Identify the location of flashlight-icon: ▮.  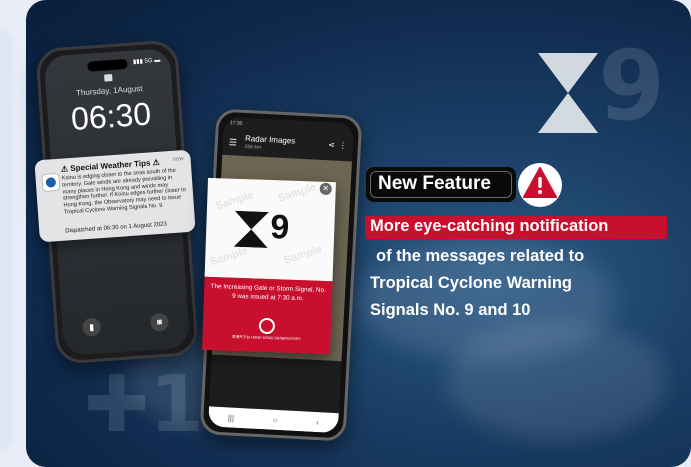
(92, 327).